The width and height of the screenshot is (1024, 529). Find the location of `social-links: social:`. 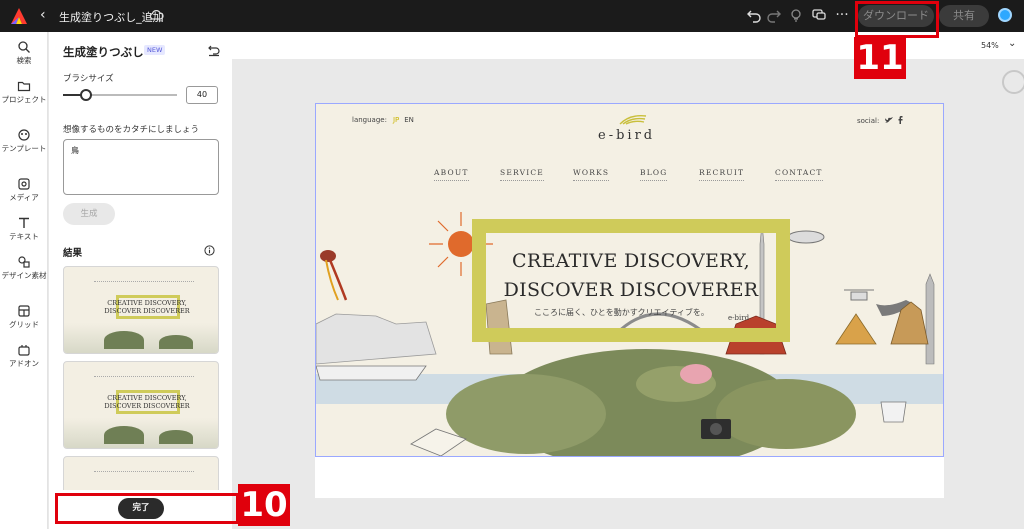

social-links: social: is located at coordinates (880, 120).